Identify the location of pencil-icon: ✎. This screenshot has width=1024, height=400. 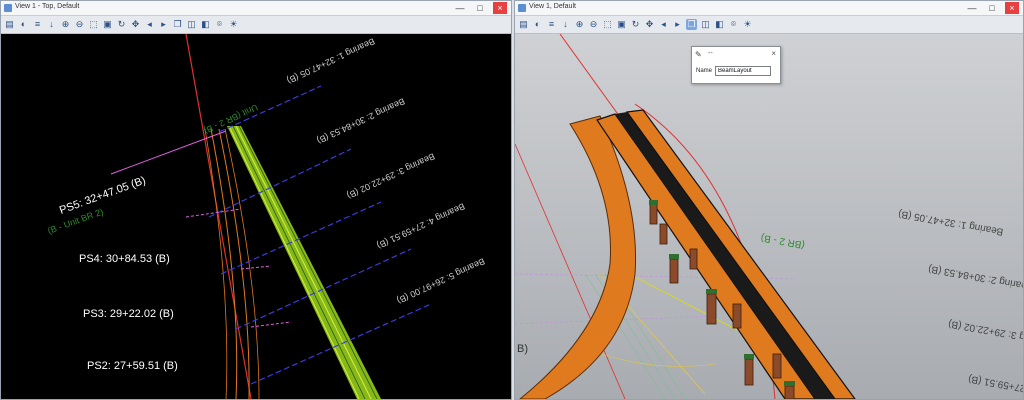
(698, 54).